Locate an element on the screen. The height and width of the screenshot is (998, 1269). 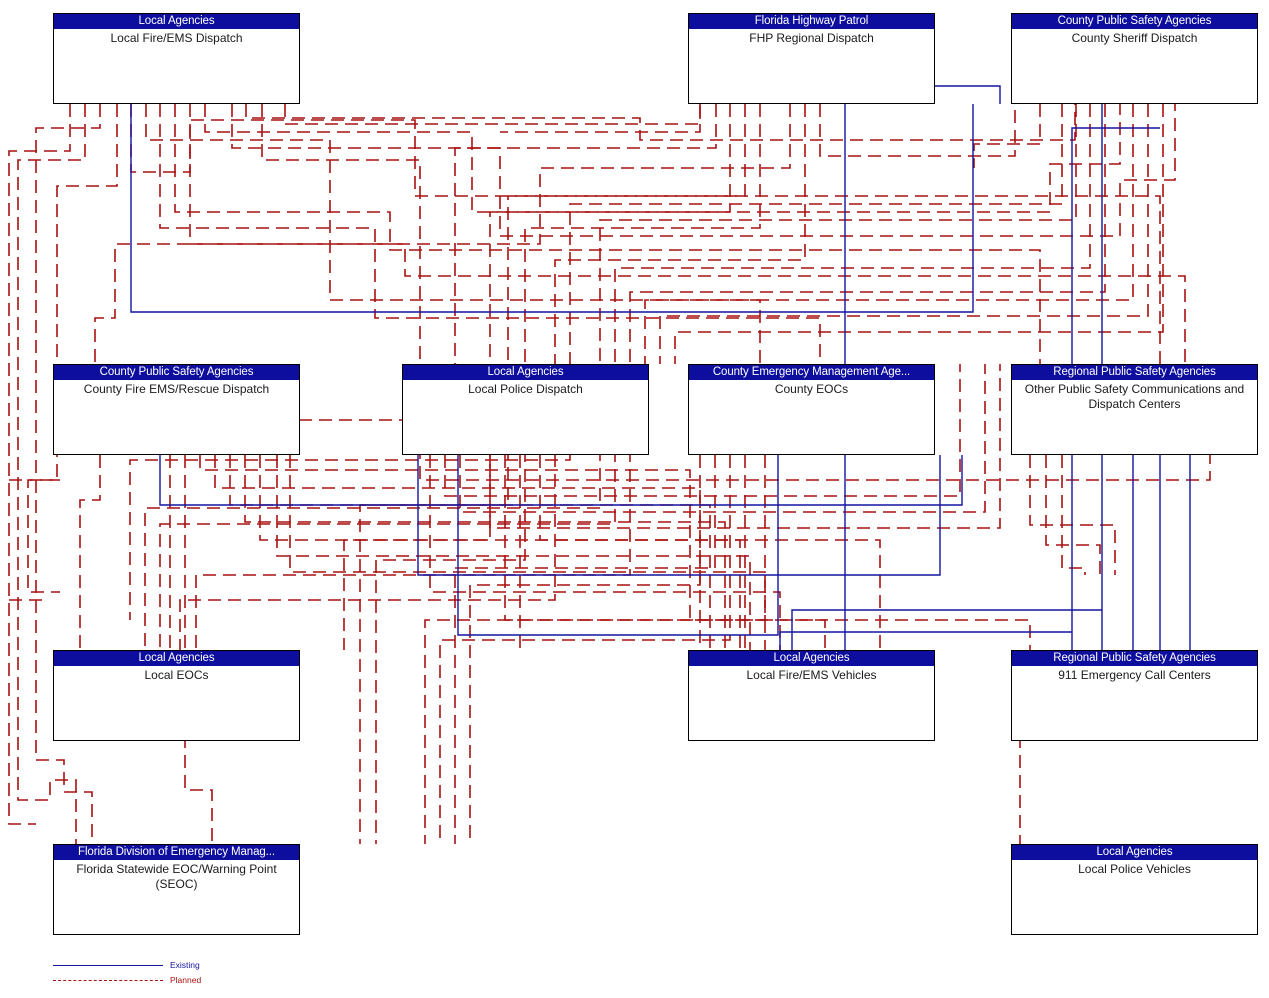
node-element-label: Local Police Dispatch is located at coordinates (525, 389).